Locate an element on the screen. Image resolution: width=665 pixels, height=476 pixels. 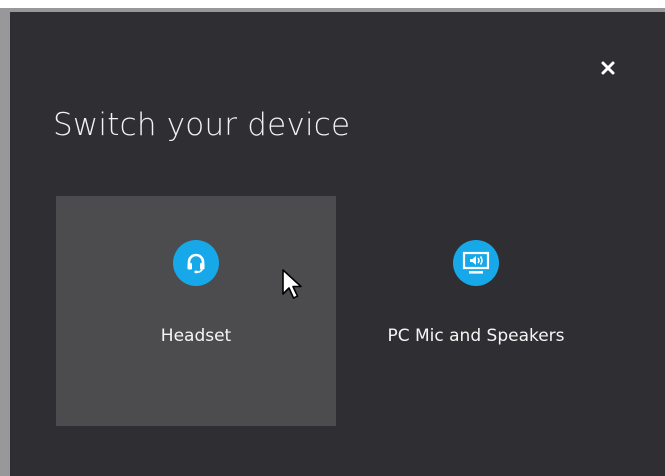
headset-icon is located at coordinates (196, 263).